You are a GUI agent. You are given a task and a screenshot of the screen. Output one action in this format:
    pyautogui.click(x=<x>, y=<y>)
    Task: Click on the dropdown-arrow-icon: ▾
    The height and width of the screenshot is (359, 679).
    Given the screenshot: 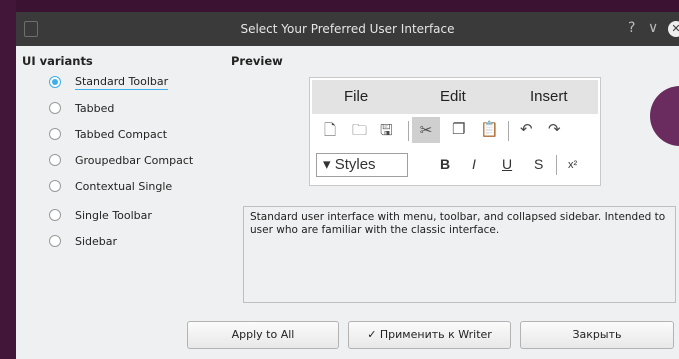 What is the action you would take?
    pyautogui.click(x=327, y=164)
    